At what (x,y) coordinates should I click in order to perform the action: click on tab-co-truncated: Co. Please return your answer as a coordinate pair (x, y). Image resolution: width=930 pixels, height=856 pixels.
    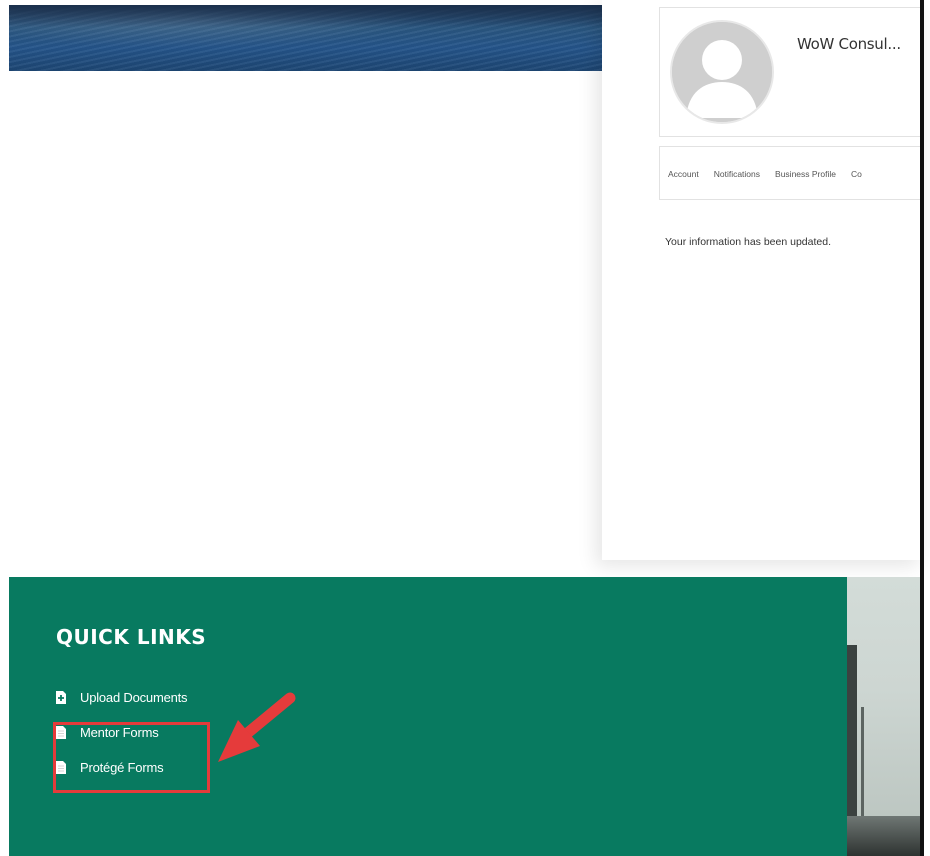
    Looking at the image, I should click on (856, 174).